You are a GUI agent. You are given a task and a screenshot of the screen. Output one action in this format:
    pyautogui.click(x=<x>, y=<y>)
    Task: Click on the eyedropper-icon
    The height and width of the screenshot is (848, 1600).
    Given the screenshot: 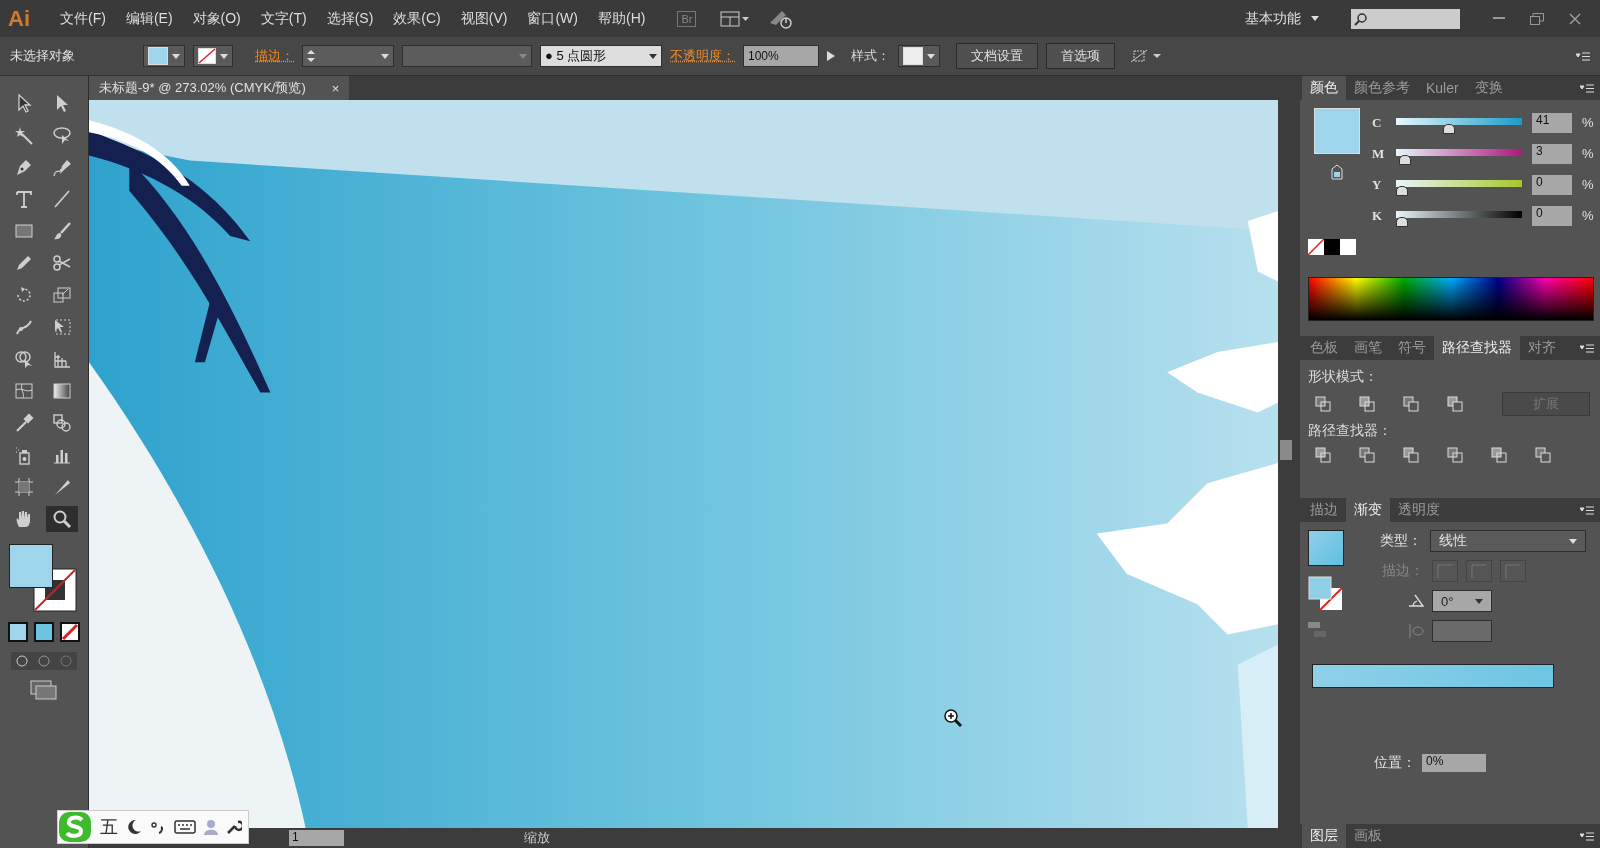 What is the action you would take?
    pyautogui.click(x=24, y=423)
    